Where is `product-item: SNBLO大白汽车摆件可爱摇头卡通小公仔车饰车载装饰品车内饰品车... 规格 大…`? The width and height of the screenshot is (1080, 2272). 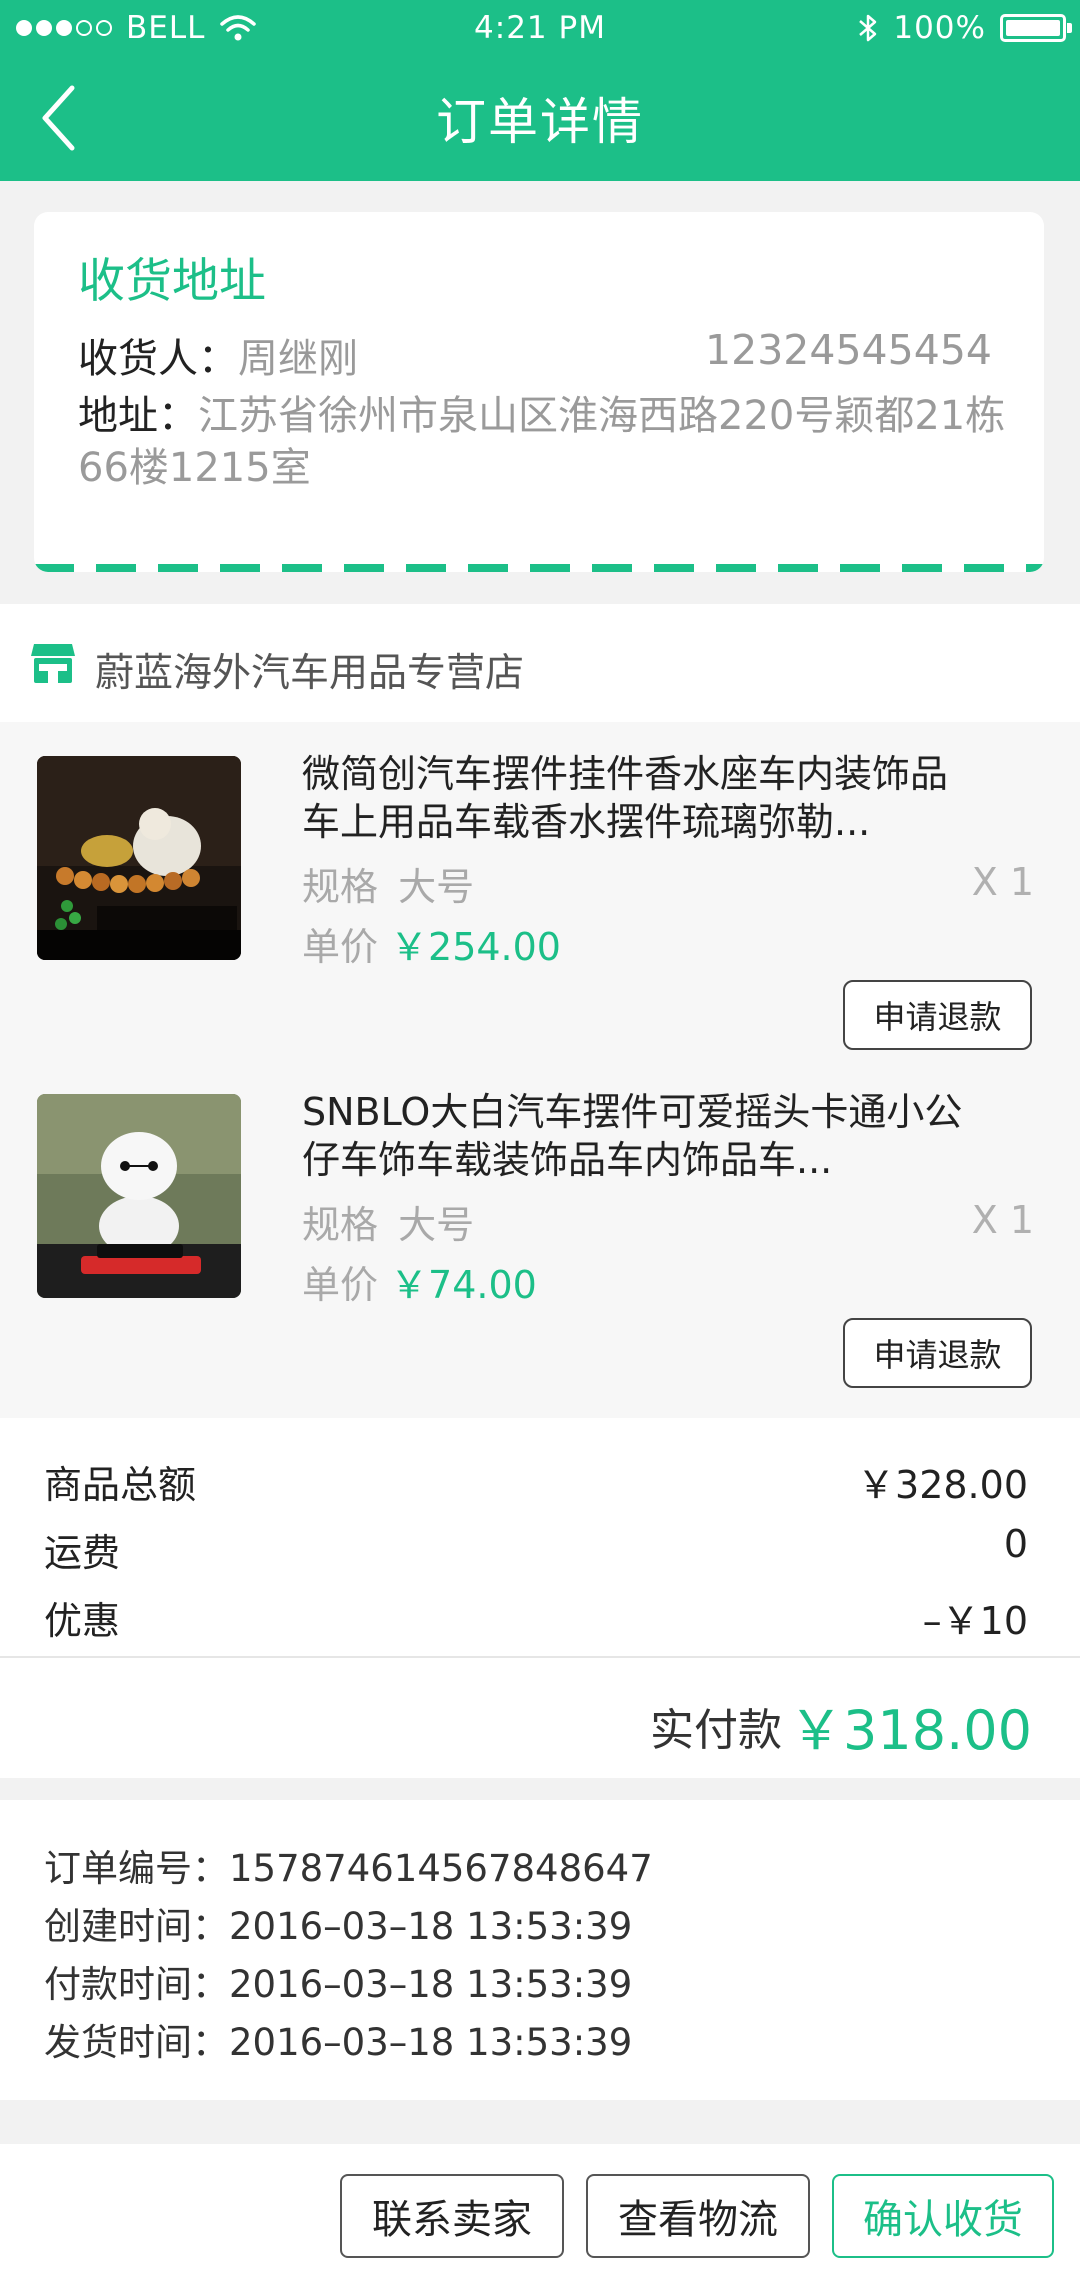 product-item: SNBLO大白汽车摆件可爱摇头卡通小公仔车饰车载装饰品车内饰品车... 规格 大… is located at coordinates (540, 1229).